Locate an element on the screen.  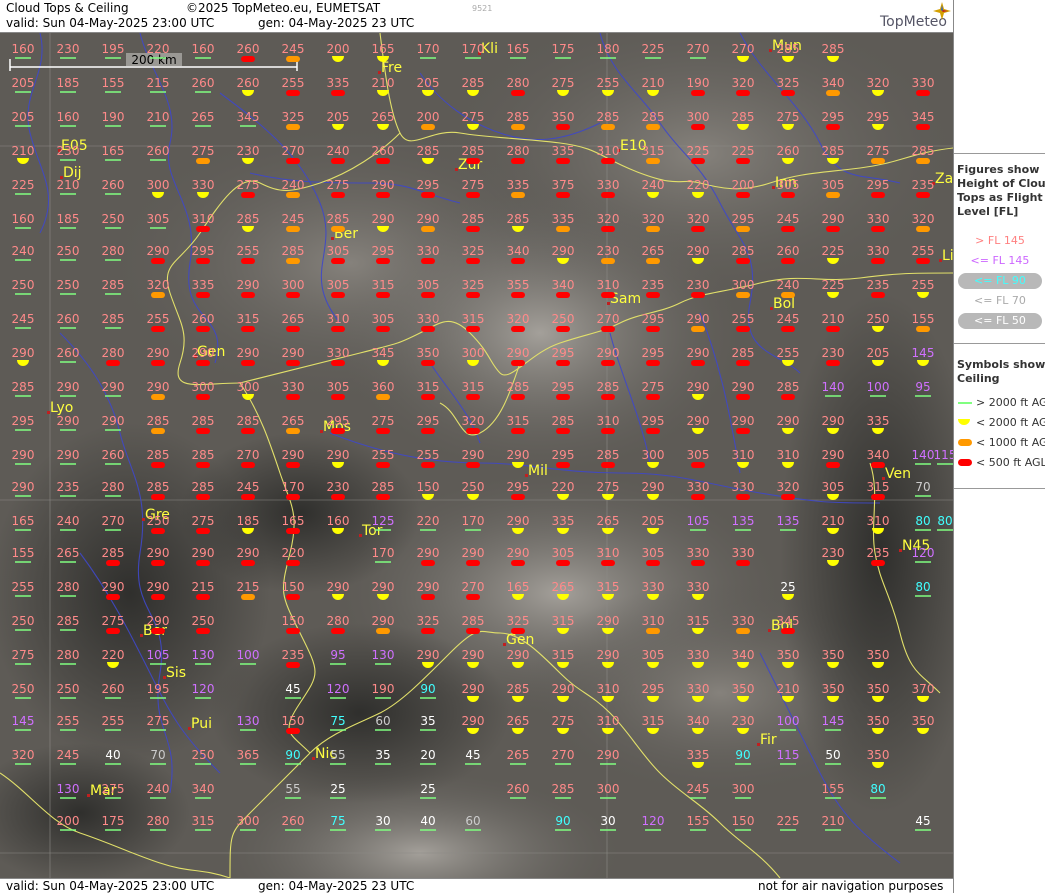
cloud-top-value: 150 is located at coordinates (743, 821).